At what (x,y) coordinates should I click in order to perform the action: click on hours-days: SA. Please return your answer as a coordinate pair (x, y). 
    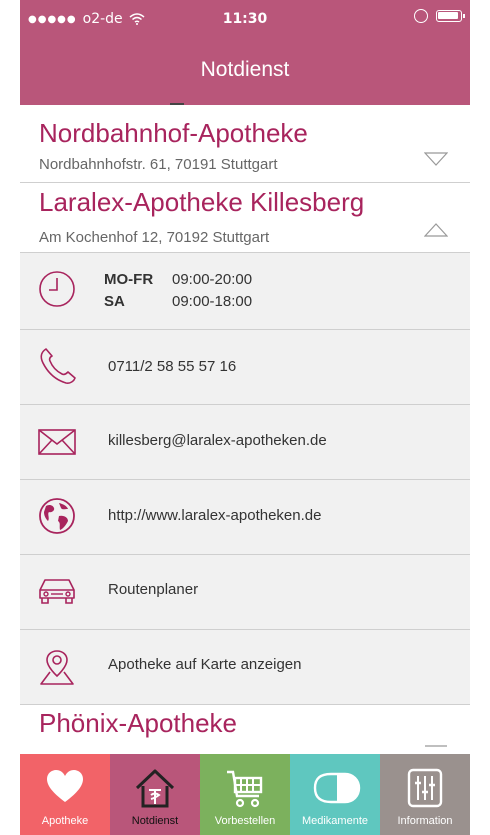
    Looking at the image, I should click on (114, 301).